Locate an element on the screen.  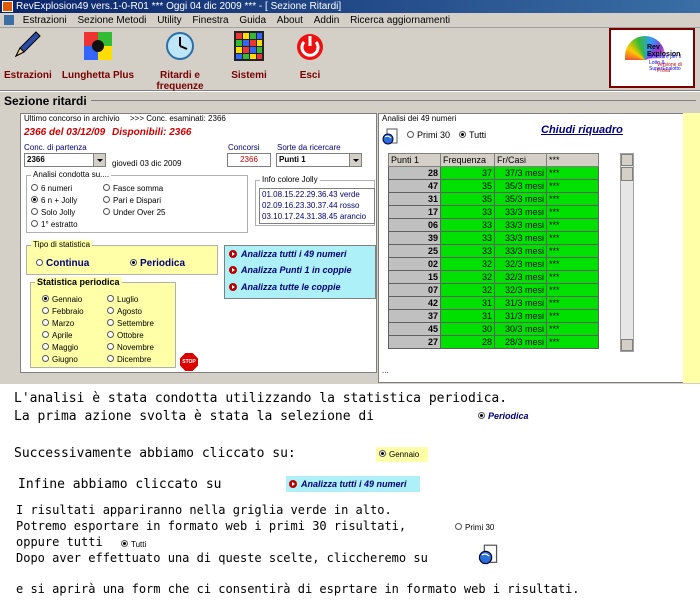
radio-aprile: Aprile is located at coordinates (57, 335).